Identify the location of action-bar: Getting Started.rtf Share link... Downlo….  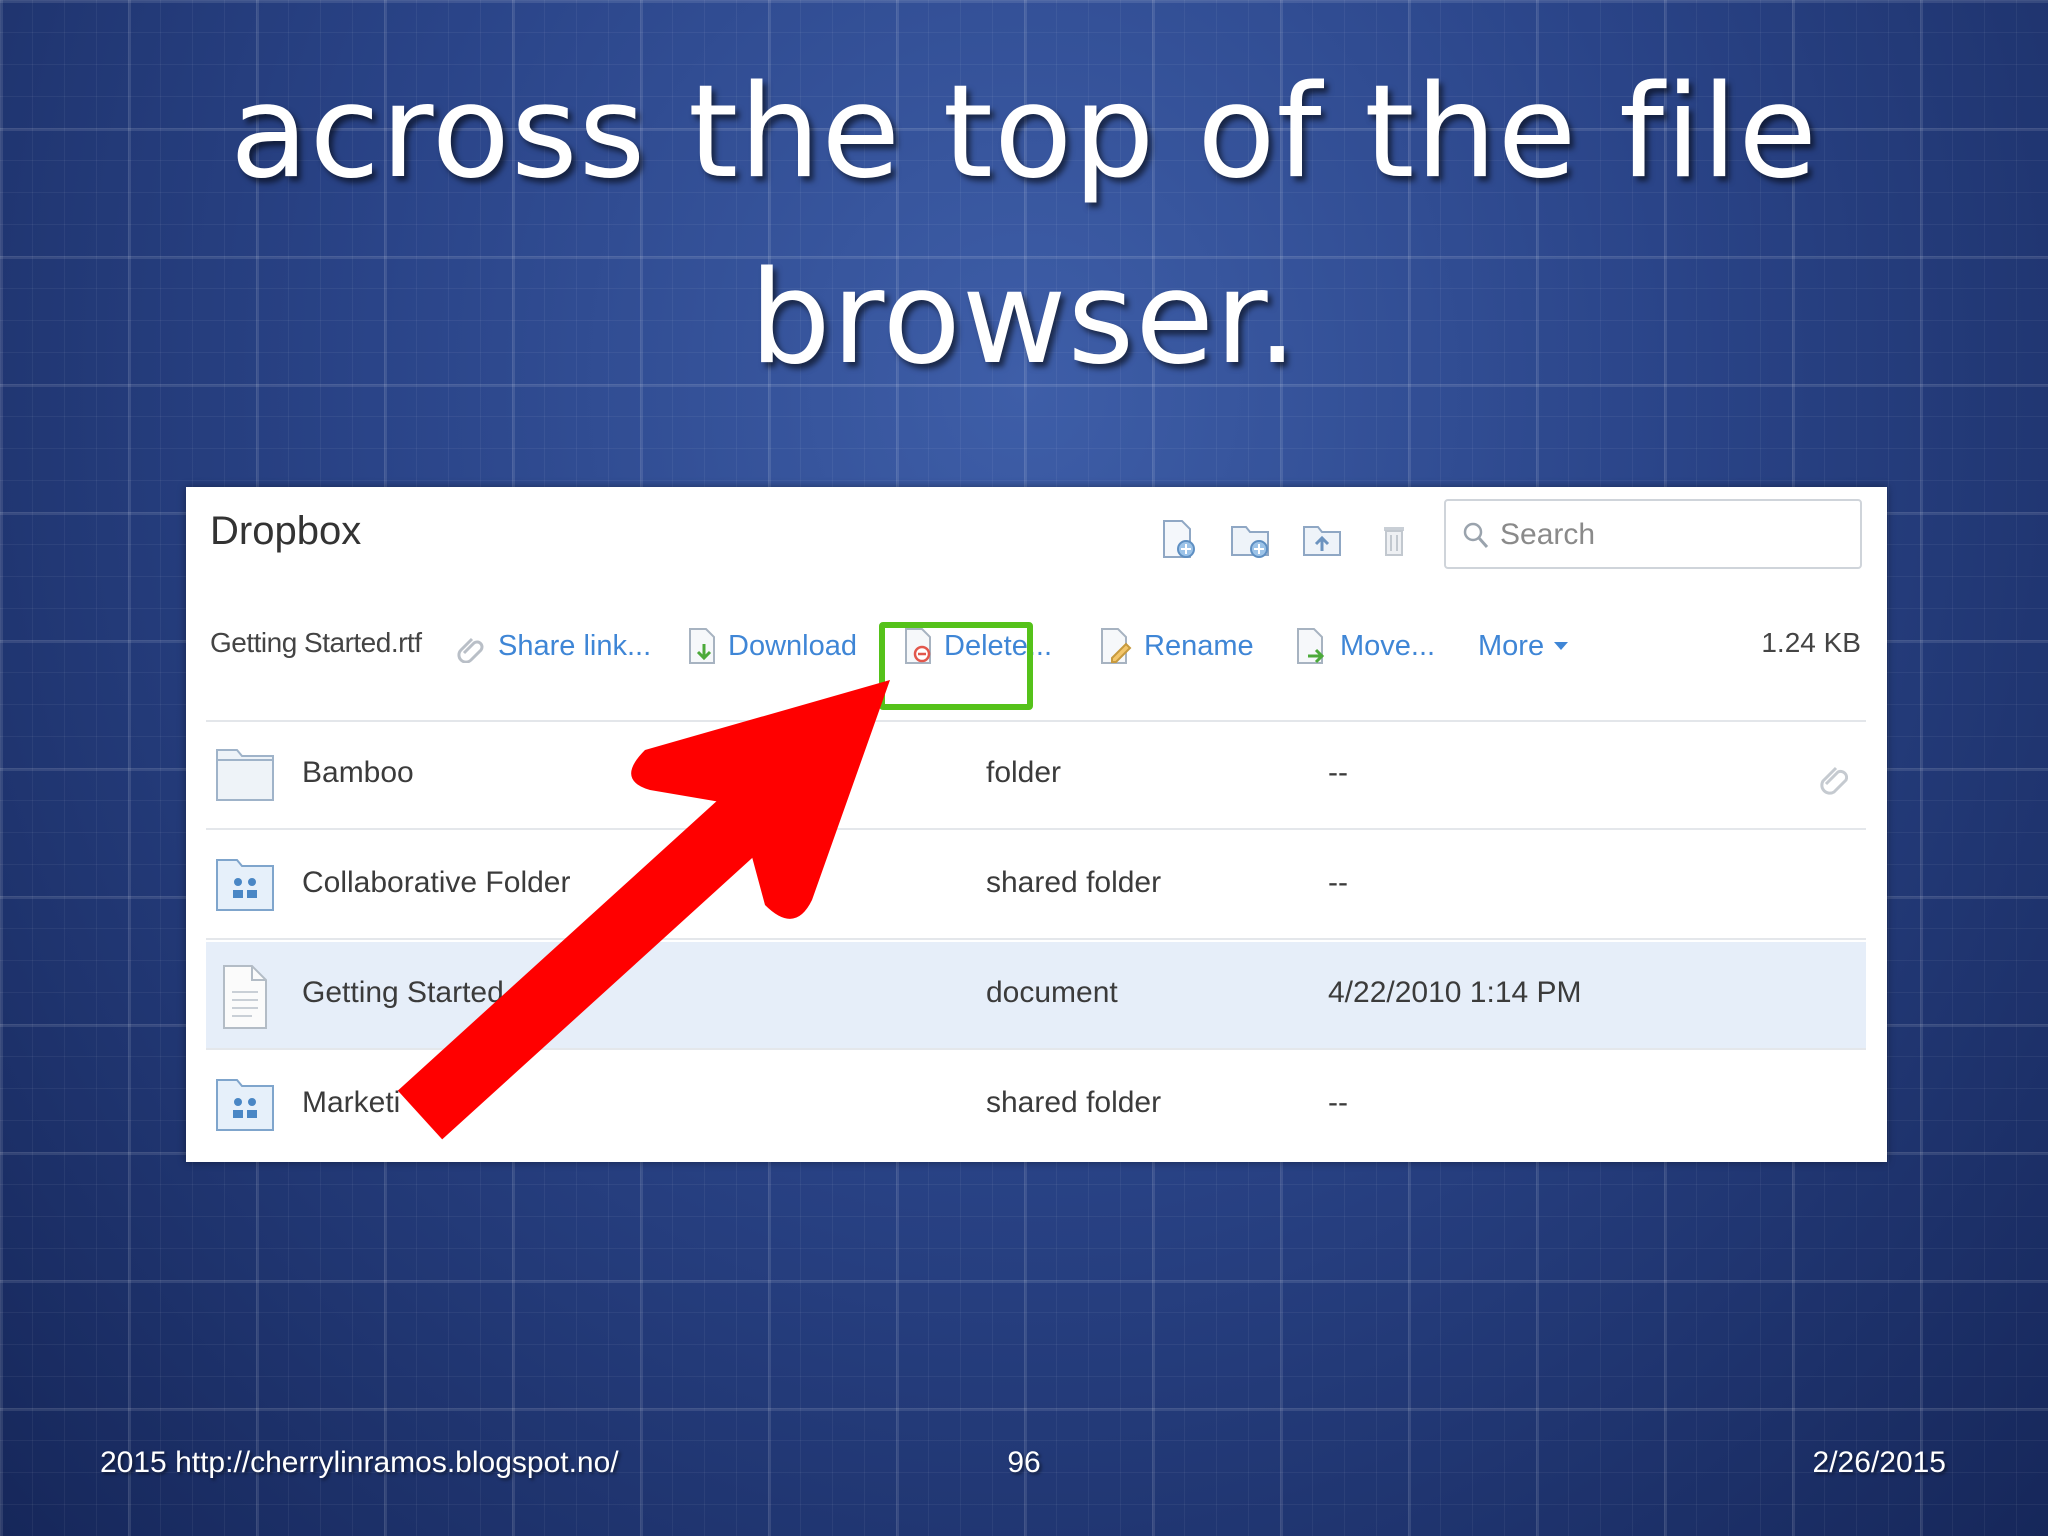
(1036, 647).